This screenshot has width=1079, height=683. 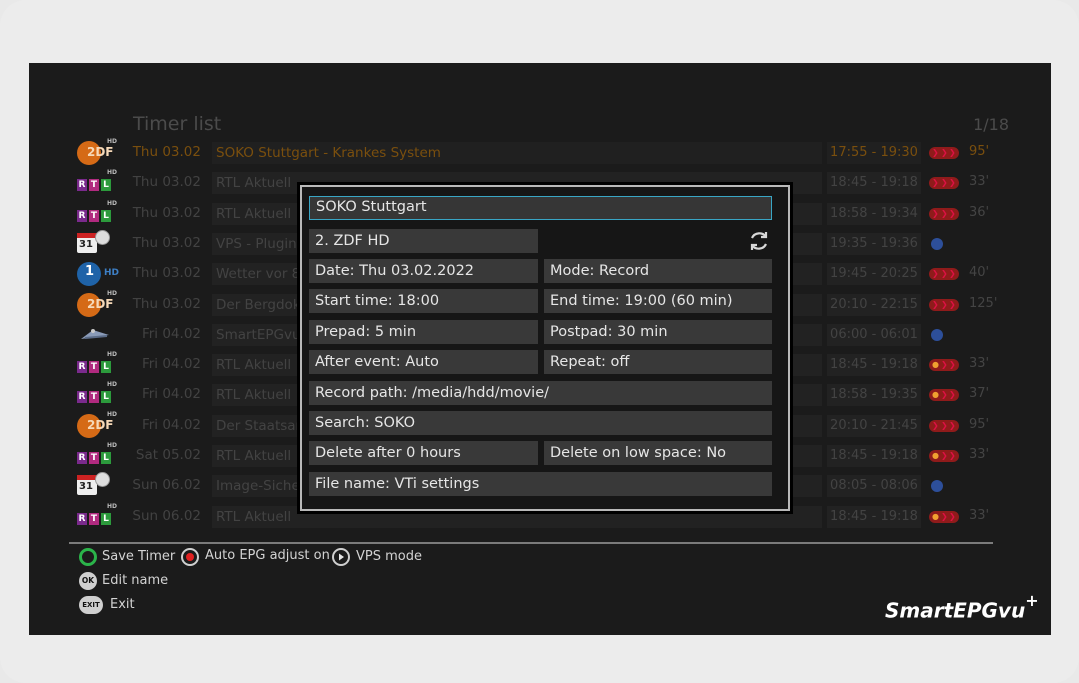 What do you see at coordinates (122, 604) in the screenshot?
I see `legend-exit: Exit` at bounding box center [122, 604].